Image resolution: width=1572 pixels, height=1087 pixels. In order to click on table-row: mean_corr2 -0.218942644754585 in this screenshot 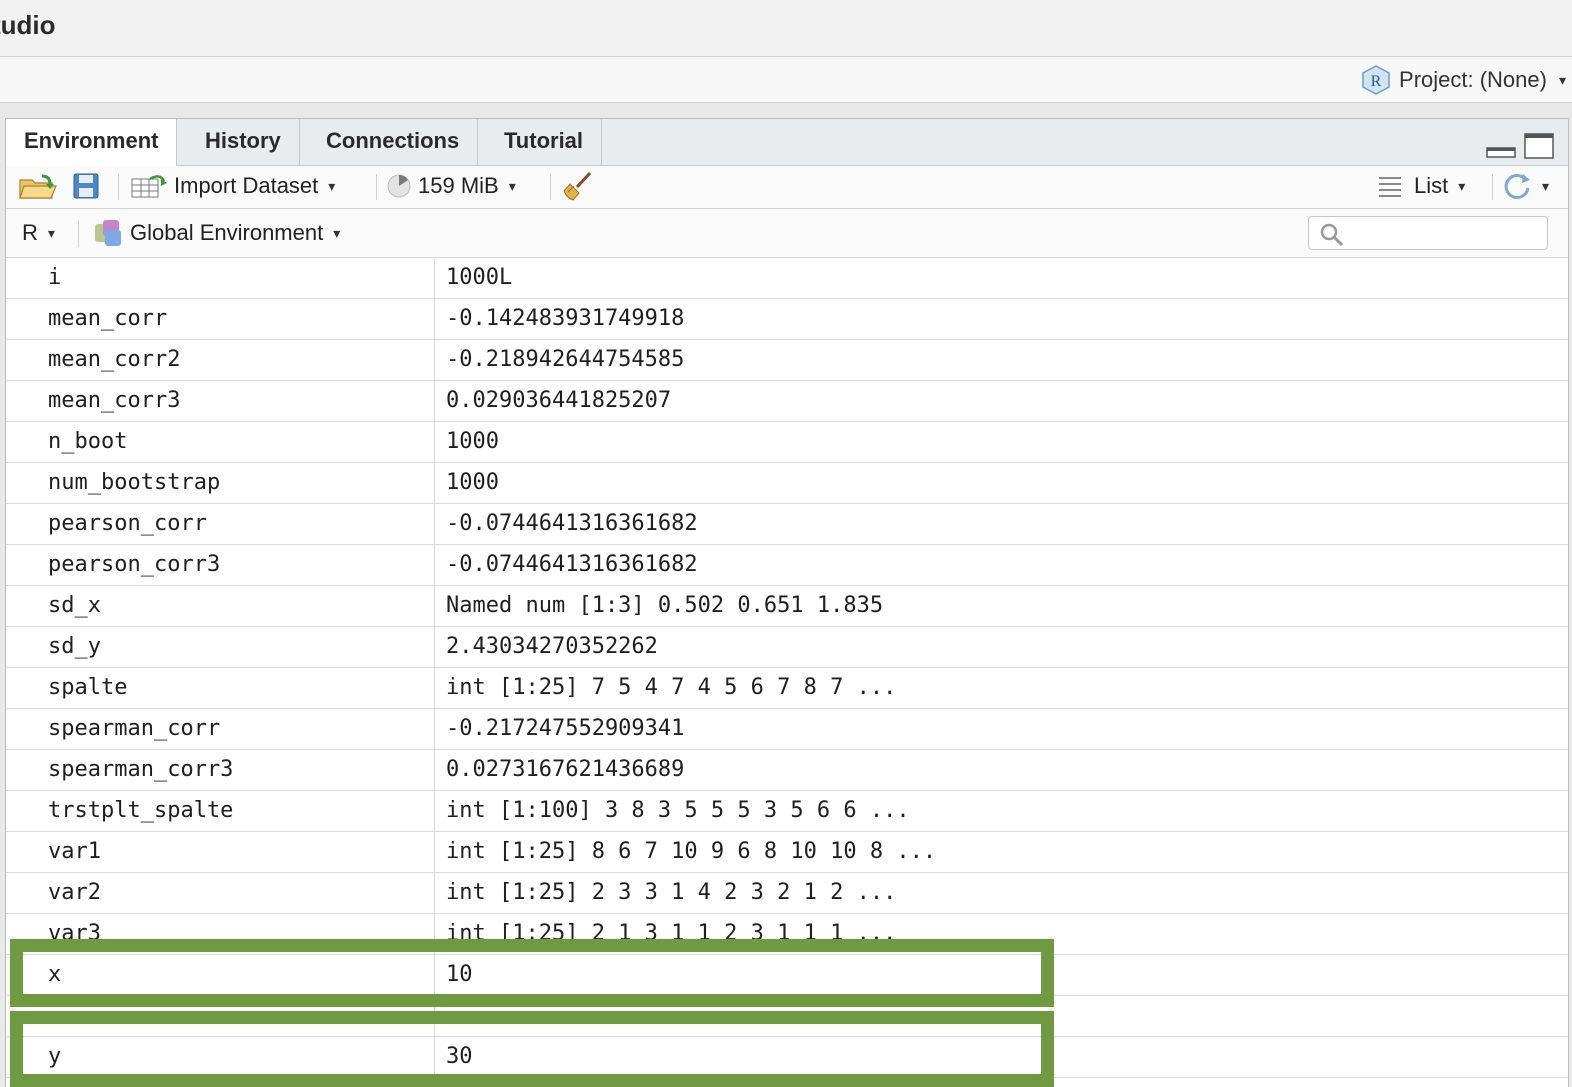, I will do `click(787, 360)`.